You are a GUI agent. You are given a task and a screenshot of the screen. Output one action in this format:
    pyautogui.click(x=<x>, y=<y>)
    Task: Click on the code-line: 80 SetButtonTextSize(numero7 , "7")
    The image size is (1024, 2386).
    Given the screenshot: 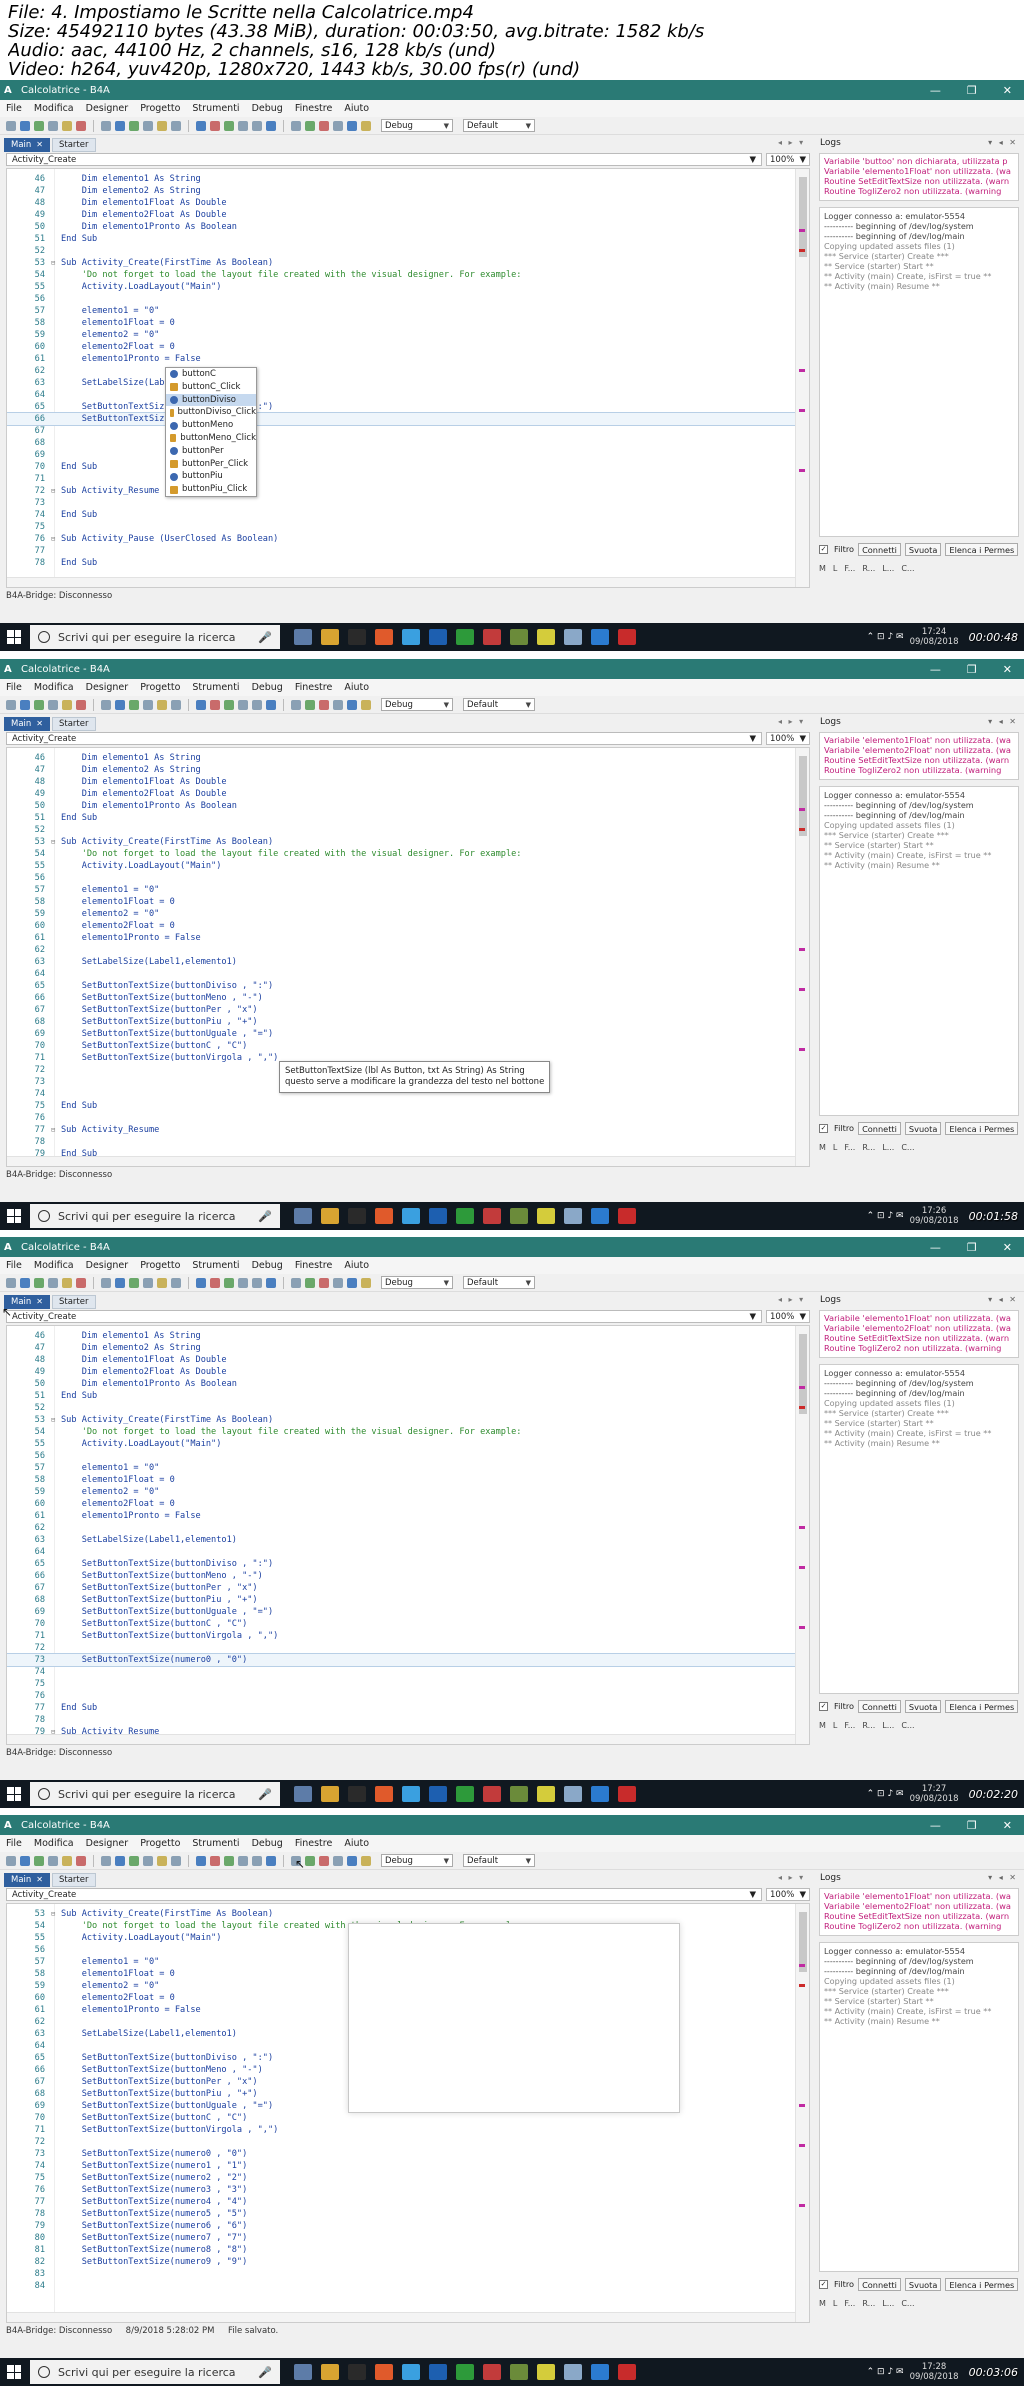 What is the action you would take?
    pyautogui.click(x=402, y=2238)
    